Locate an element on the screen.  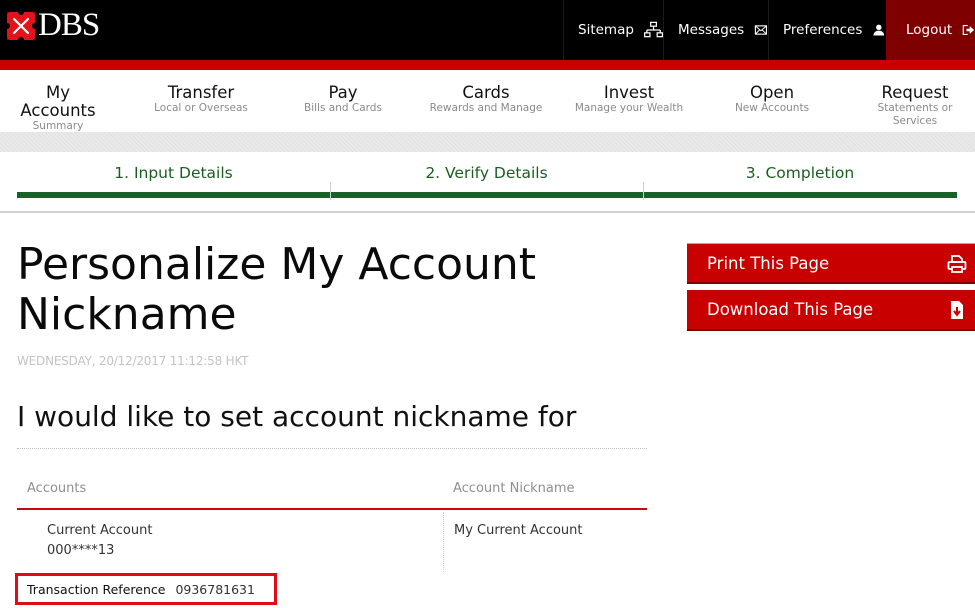
print-label: Print This Page is located at coordinates (768, 263).